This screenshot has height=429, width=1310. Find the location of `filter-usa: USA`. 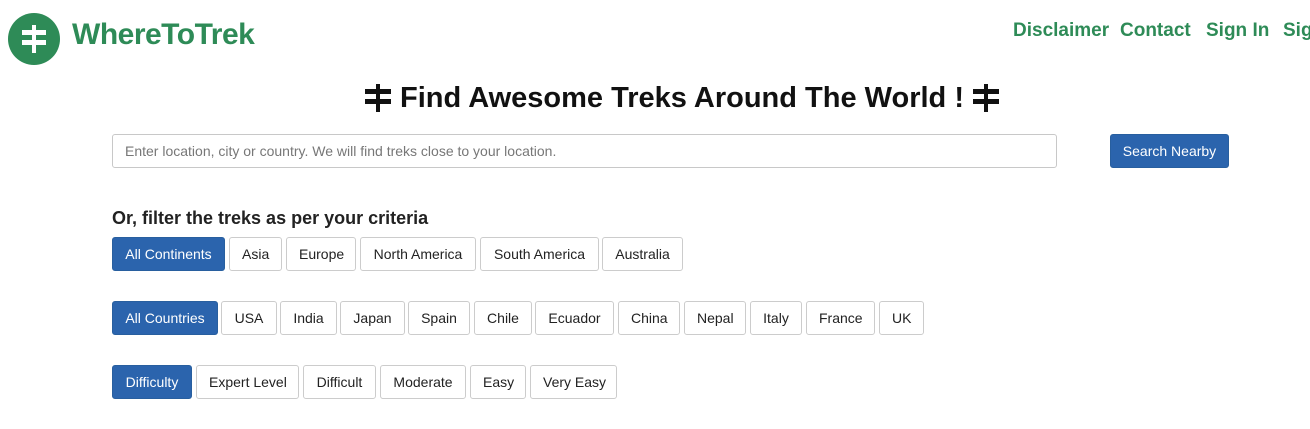

filter-usa: USA is located at coordinates (249, 318).